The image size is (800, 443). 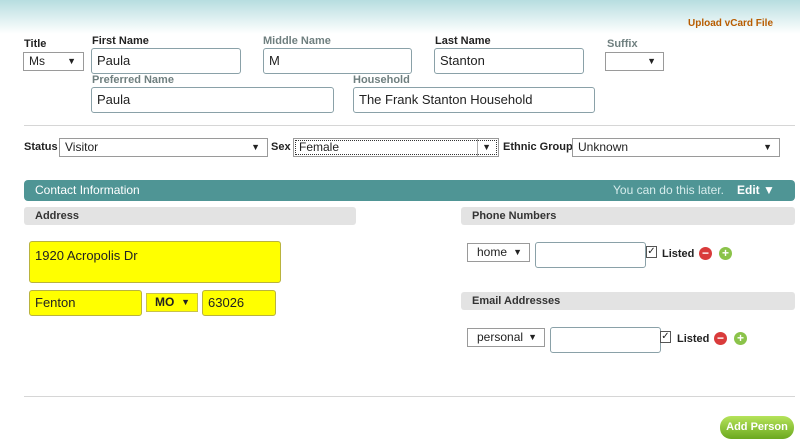 I want to click on phone-type-value: home, so click(x=492, y=252).